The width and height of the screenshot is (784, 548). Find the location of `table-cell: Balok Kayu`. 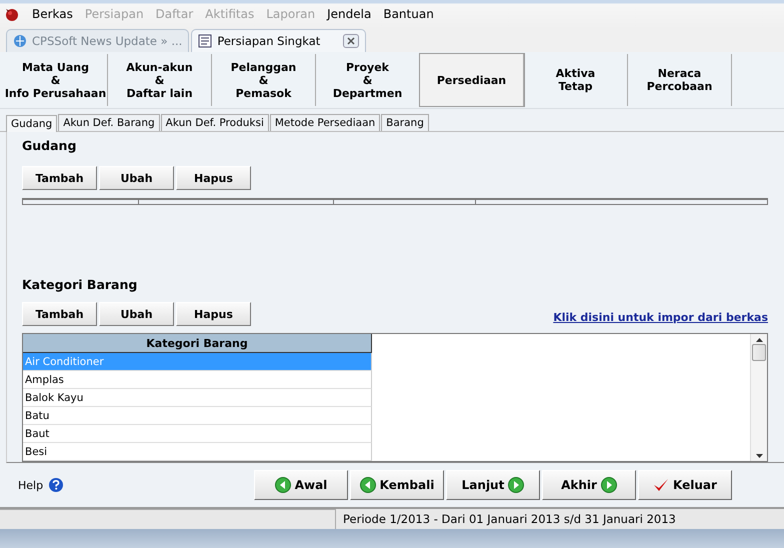

table-cell: Balok Kayu is located at coordinates (197, 398).